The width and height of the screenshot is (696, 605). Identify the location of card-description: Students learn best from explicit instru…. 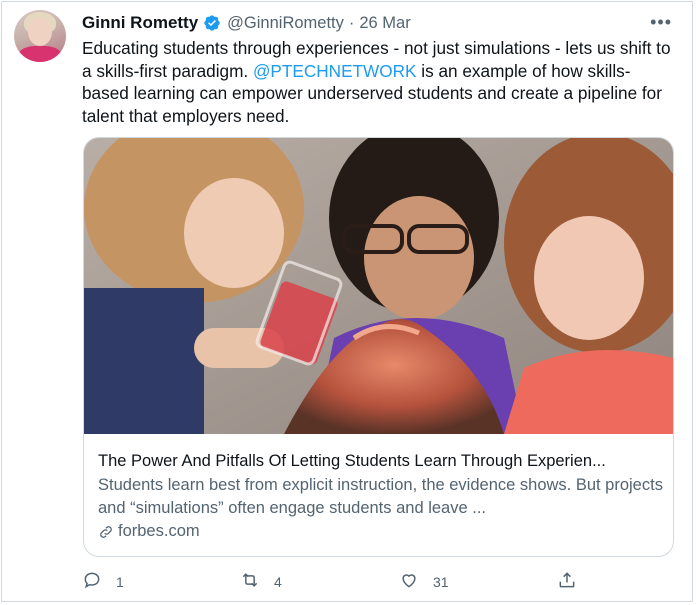
(380, 496).